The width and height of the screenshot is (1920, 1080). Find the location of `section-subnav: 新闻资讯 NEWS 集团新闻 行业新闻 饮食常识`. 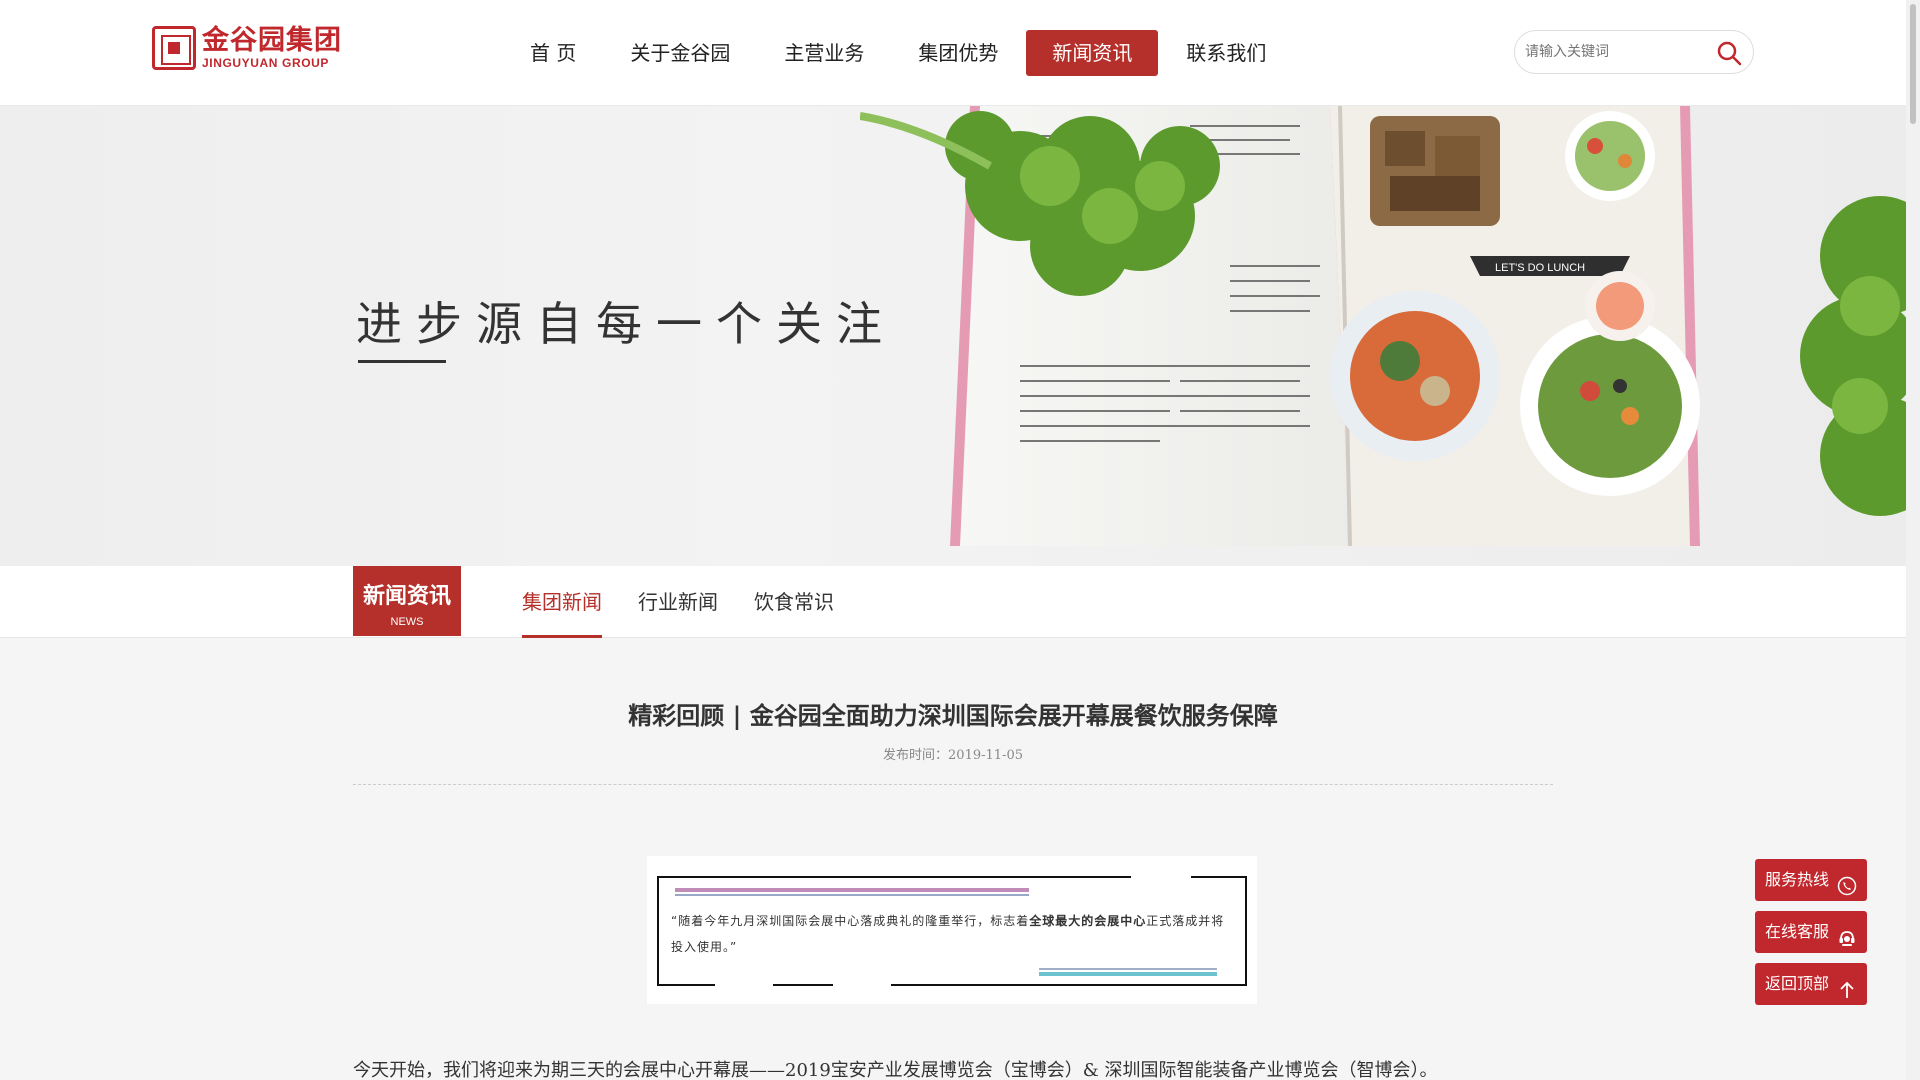

section-subnav: 新闻资讯 NEWS 集团新闻 行业新闻 饮食常识 is located at coordinates (953, 602).